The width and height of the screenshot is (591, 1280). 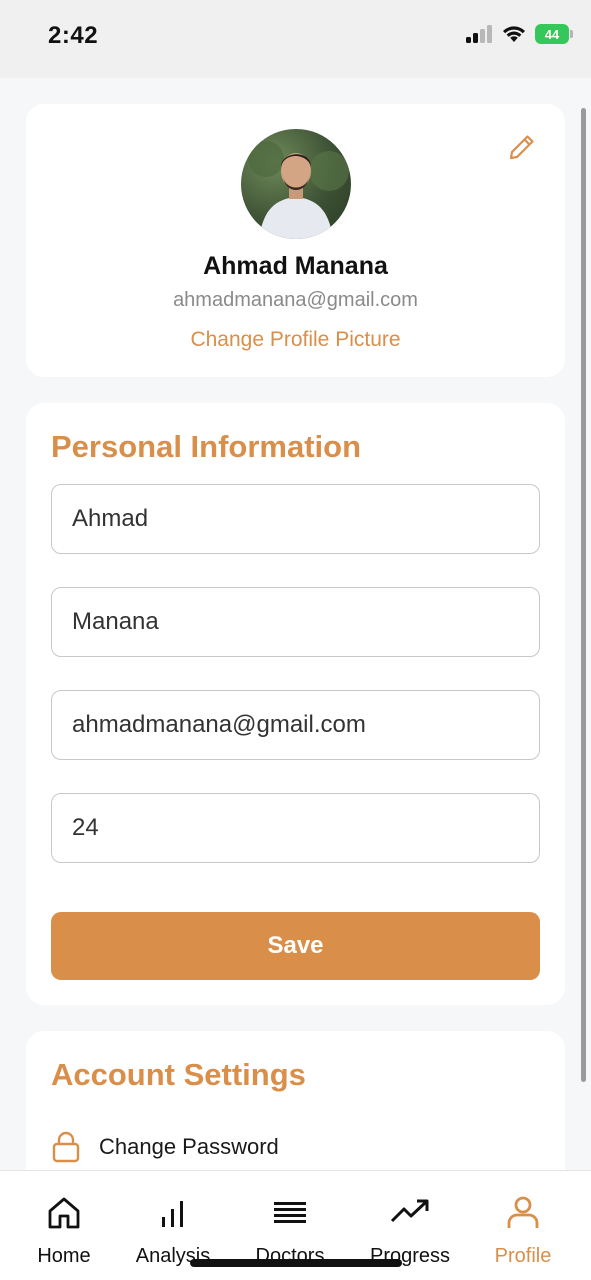 I want to click on last-name-field: Manana, so click(x=295, y=622).